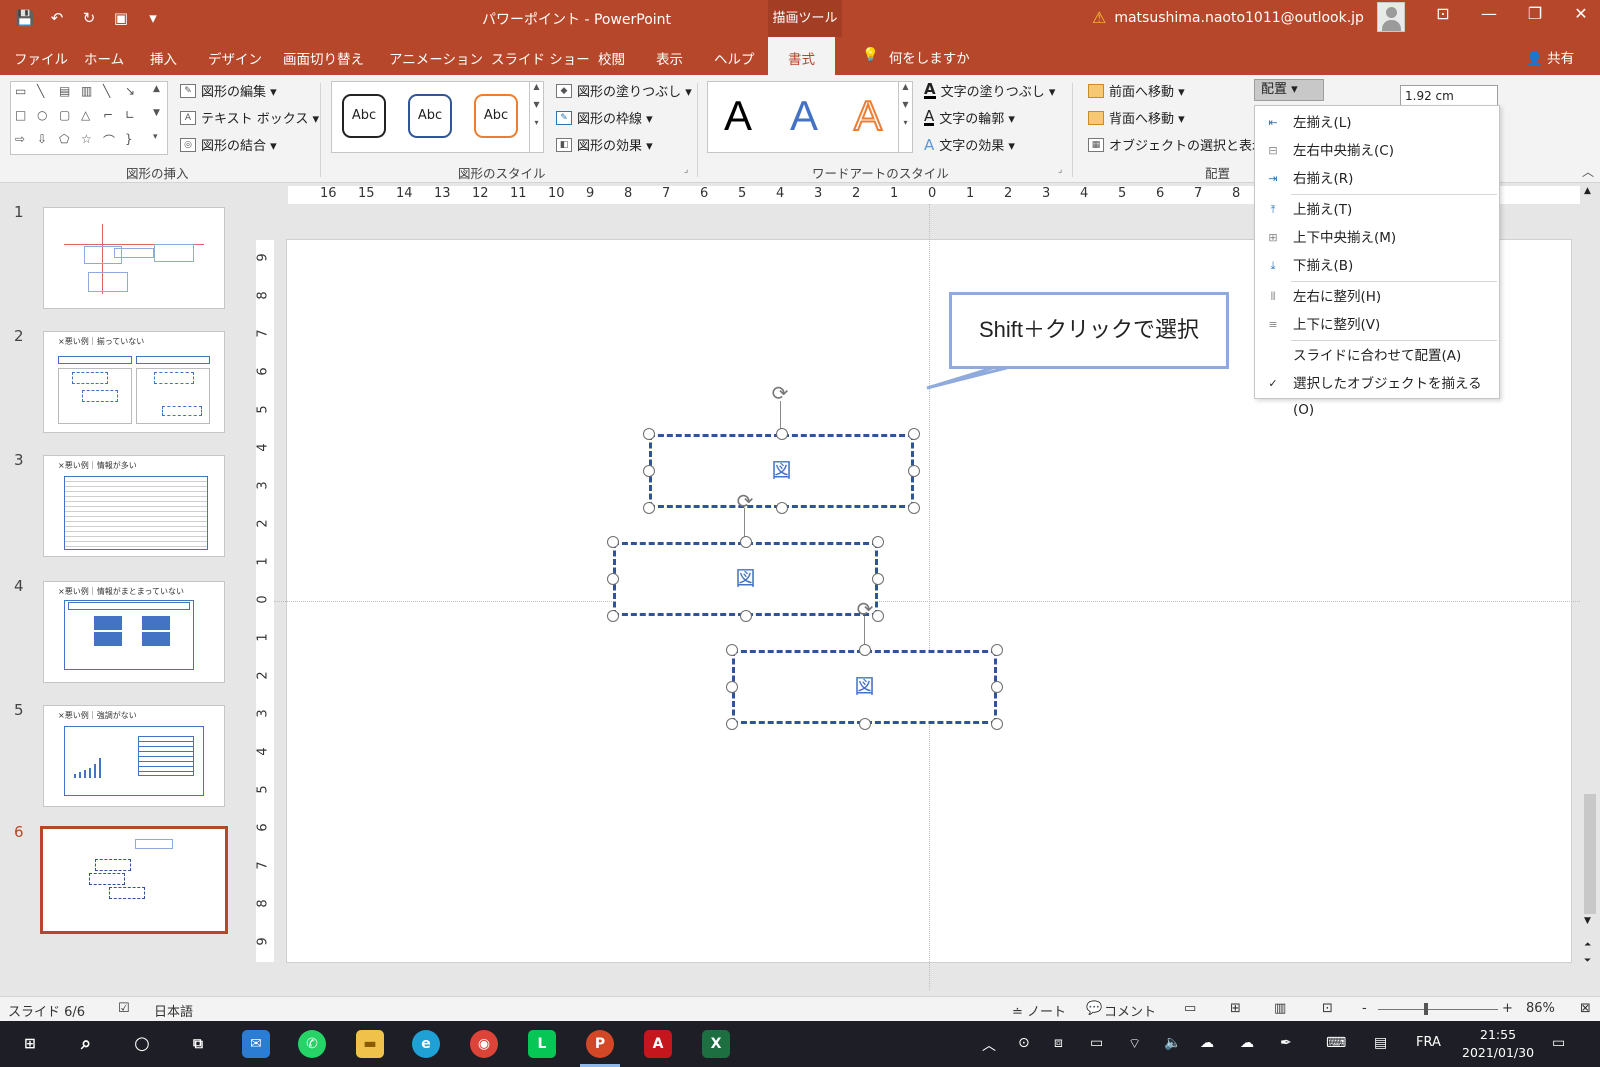 The width and height of the screenshot is (1600, 1067). I want to click on reading-view-icon: ▥, so click(1280, 1008).